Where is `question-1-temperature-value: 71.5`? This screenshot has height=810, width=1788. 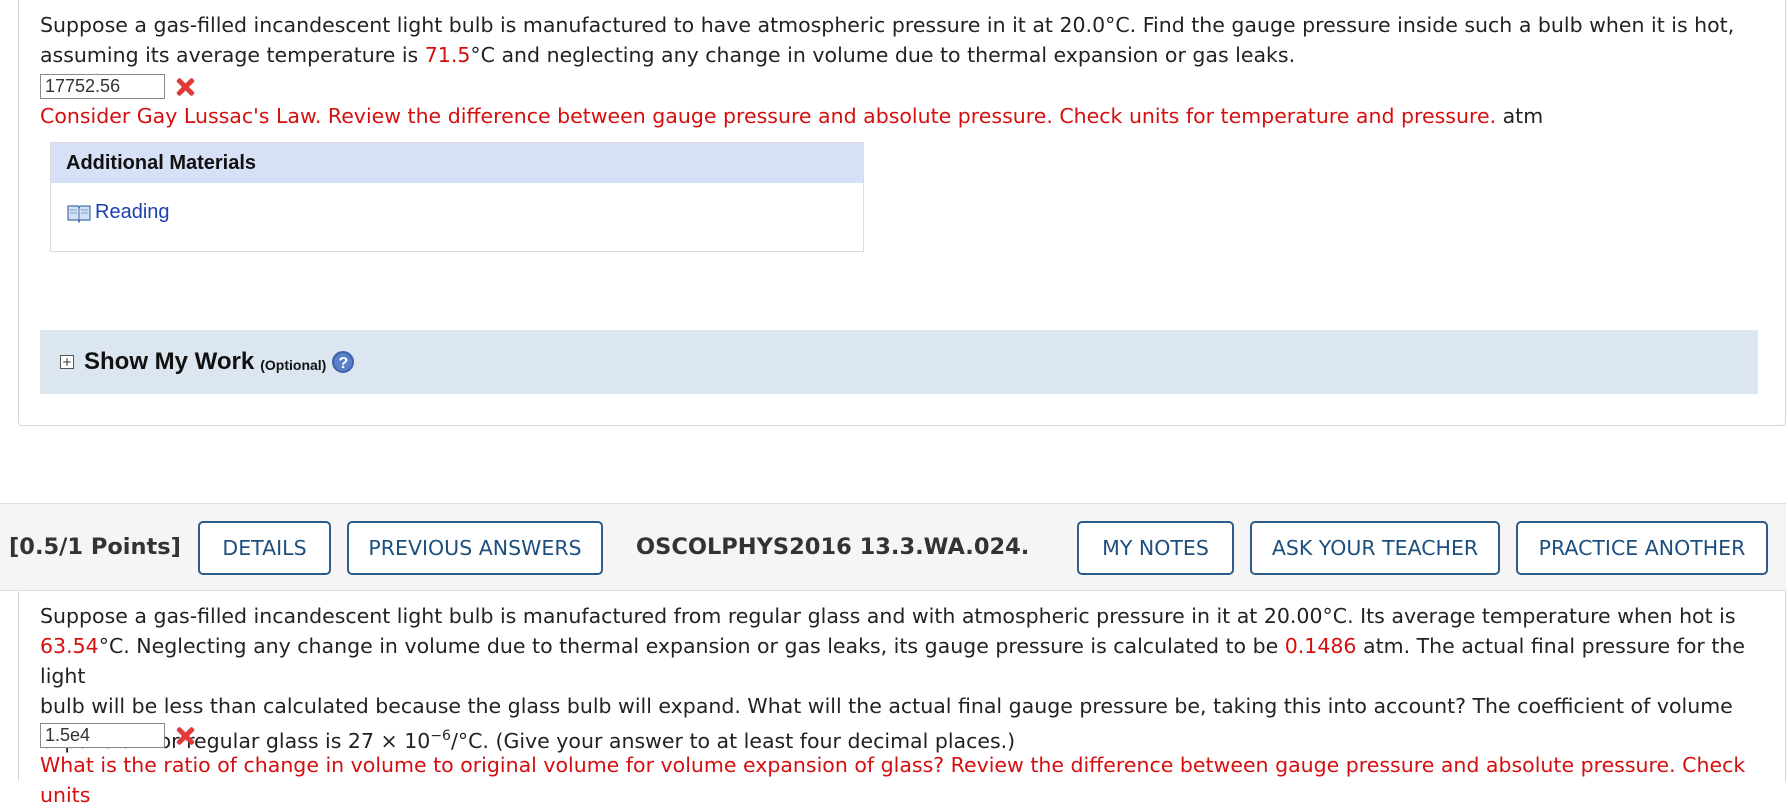 question-1-temperature-value: 71.5 is located at coordinates (447, 55).